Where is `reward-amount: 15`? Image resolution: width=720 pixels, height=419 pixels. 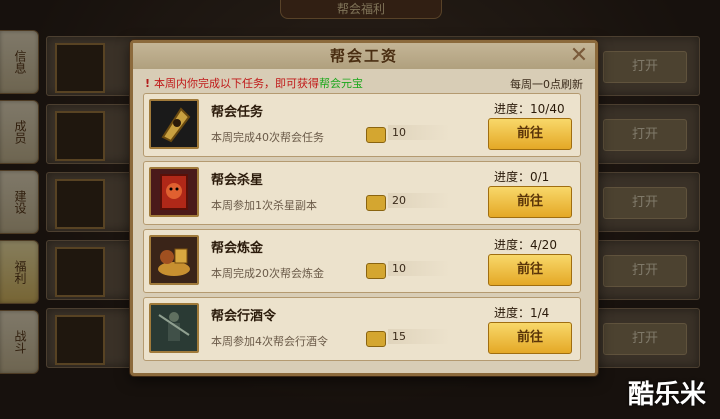
reward-amount: 15 is located at coordinates (399, 336).